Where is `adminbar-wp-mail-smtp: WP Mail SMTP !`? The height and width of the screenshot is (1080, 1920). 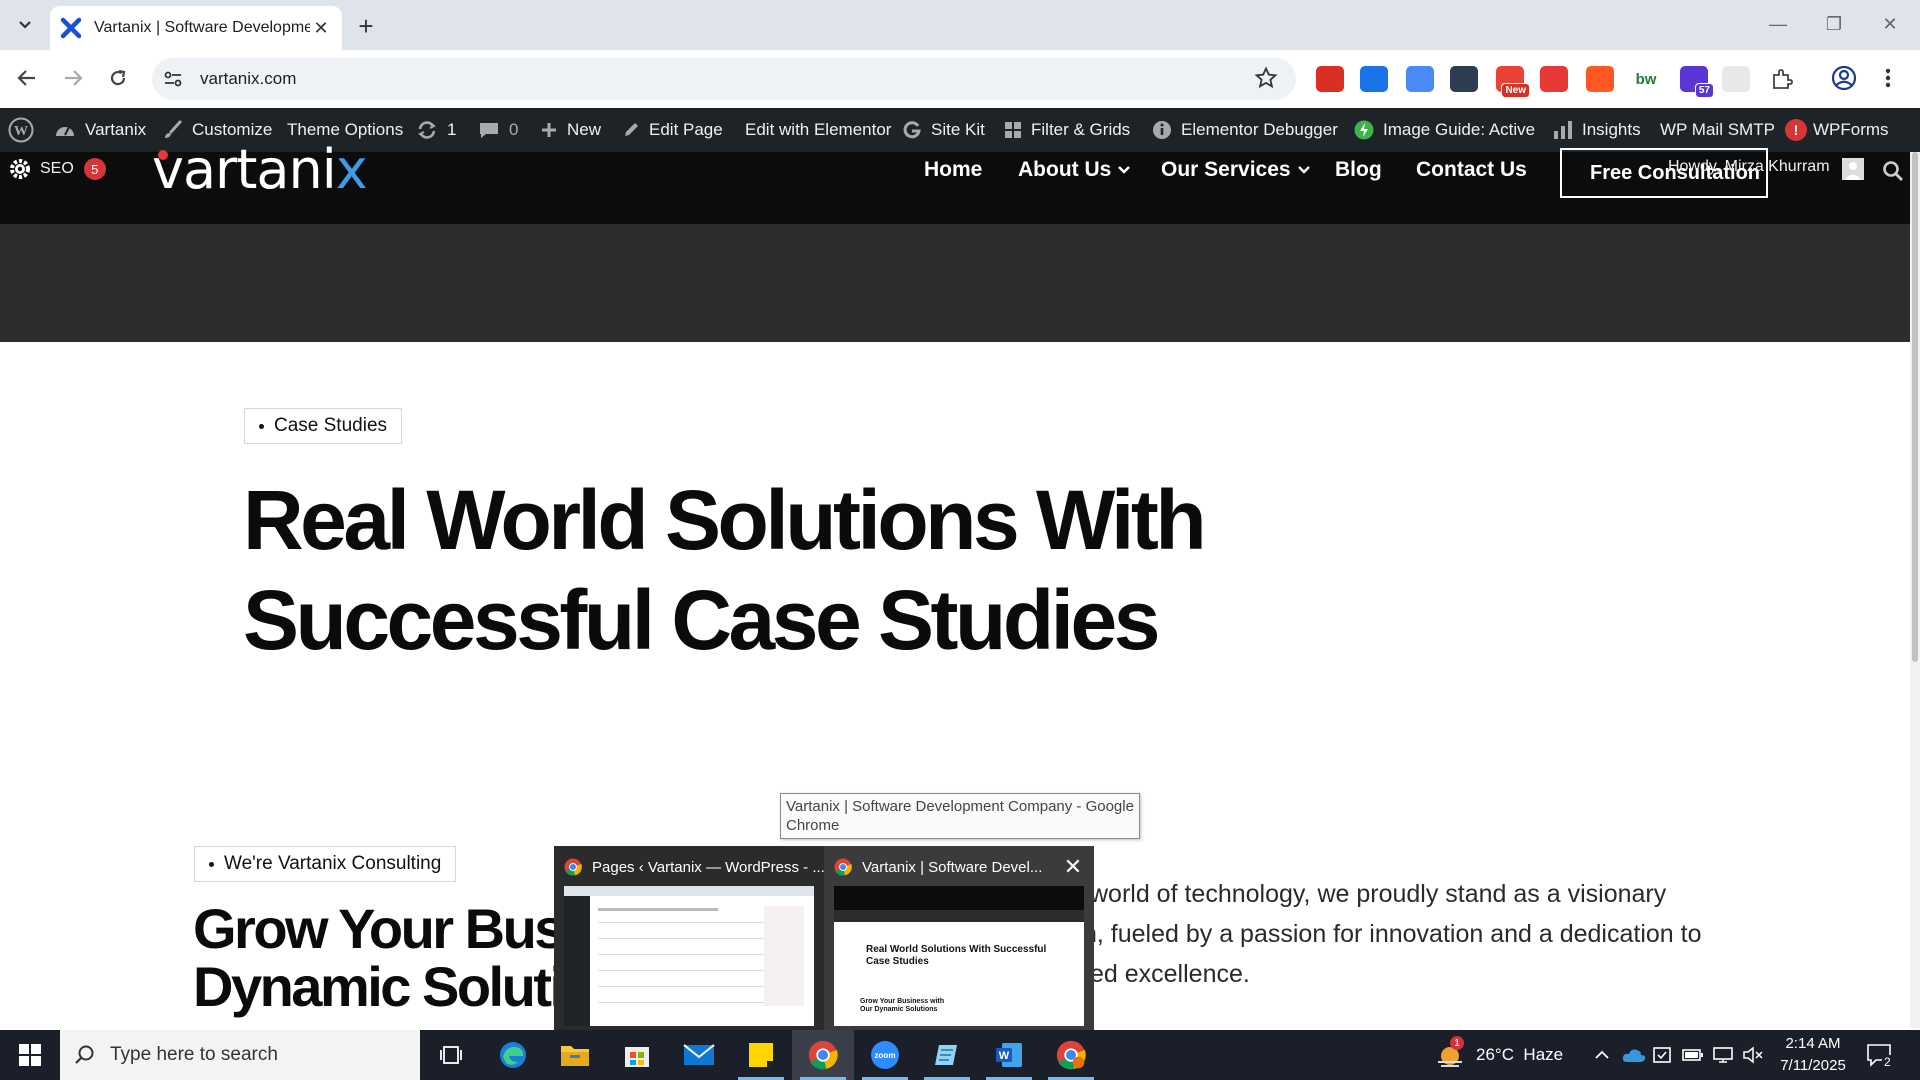 adminbar-wp-mail-smtp: WP Mail SMTP ! is located at coordinates (1733, 130).